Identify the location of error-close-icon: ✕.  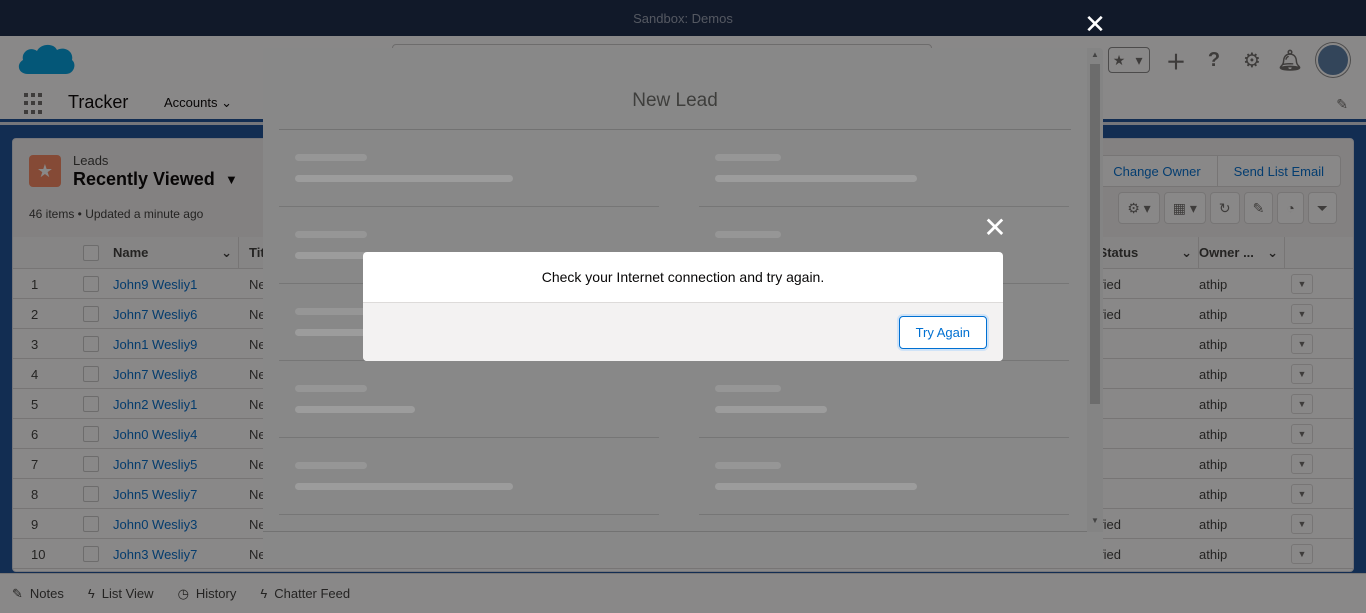
(995, 228).